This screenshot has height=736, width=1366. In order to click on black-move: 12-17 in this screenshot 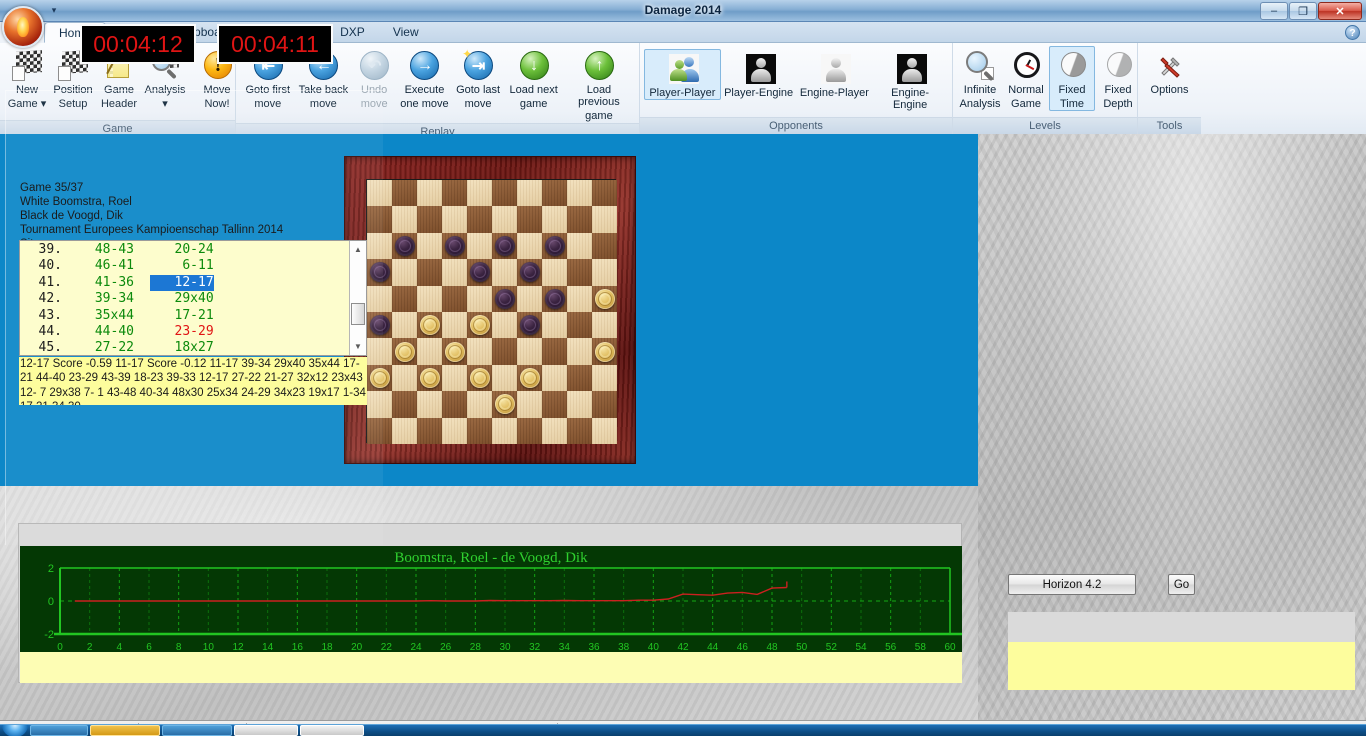, I will do `click(181, 283)`.